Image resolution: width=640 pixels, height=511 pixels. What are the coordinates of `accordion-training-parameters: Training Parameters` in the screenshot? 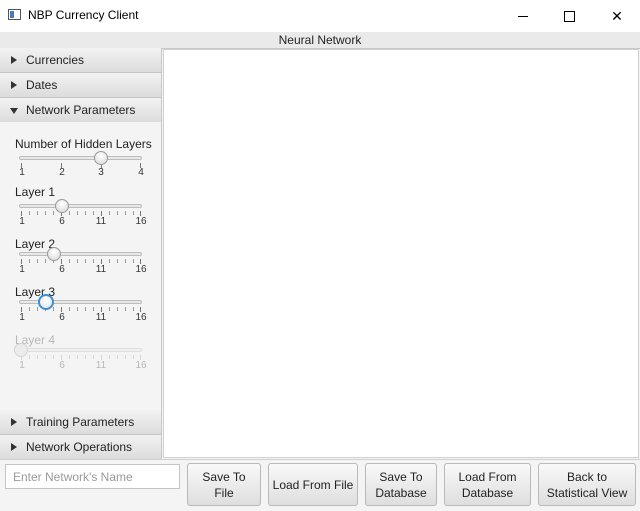 It's located at (80, 422).